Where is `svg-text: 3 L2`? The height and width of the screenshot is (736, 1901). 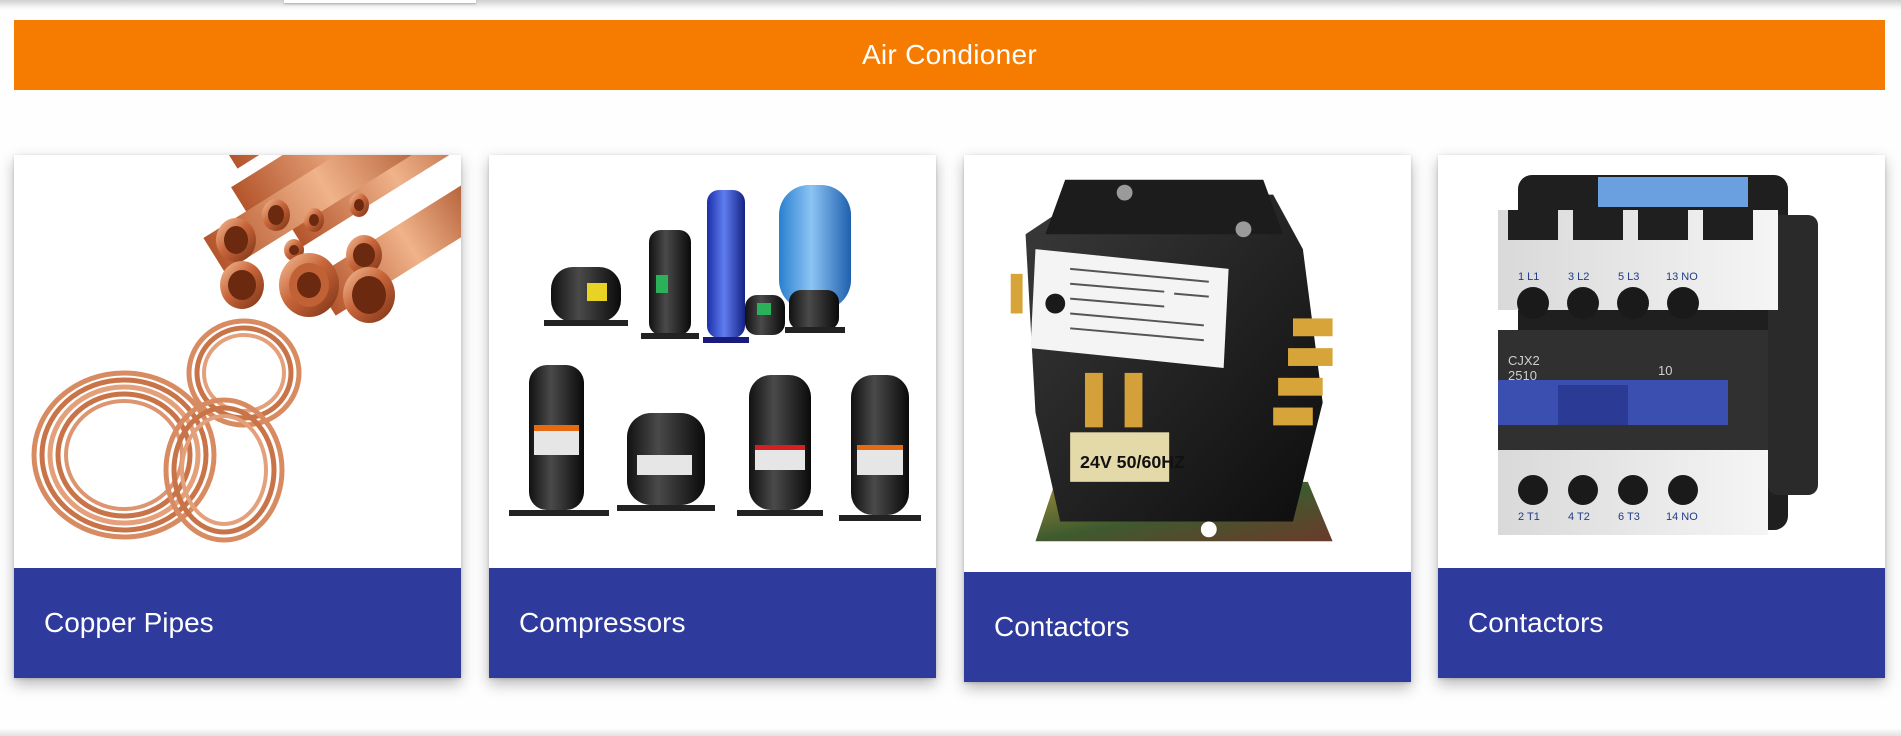 svg-text: 3 L2 is located at coordinates (1578, 277).